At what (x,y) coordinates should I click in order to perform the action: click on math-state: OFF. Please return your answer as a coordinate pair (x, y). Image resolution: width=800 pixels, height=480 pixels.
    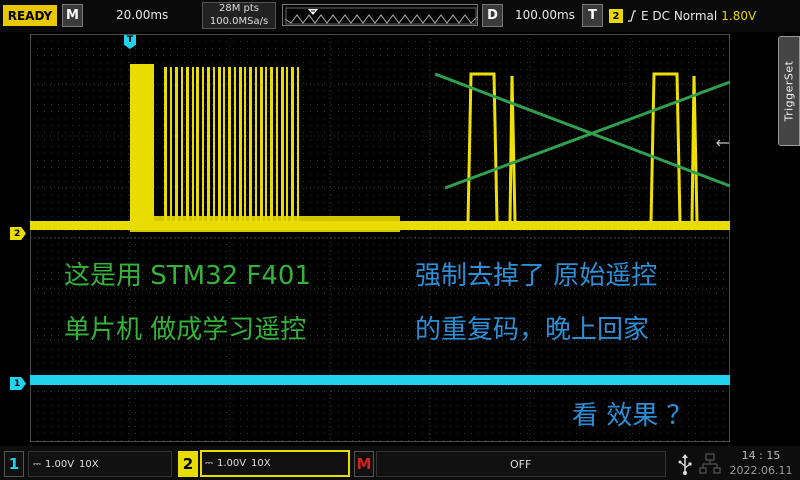
    Looking at the image, I should click on (521, 464).